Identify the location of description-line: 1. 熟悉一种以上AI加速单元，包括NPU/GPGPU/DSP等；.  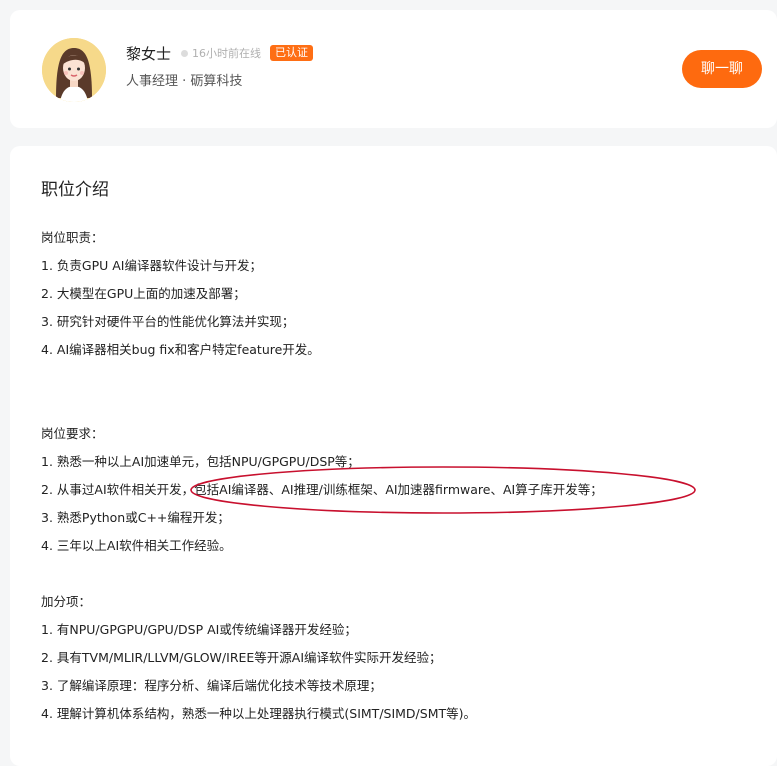
(200, 461).